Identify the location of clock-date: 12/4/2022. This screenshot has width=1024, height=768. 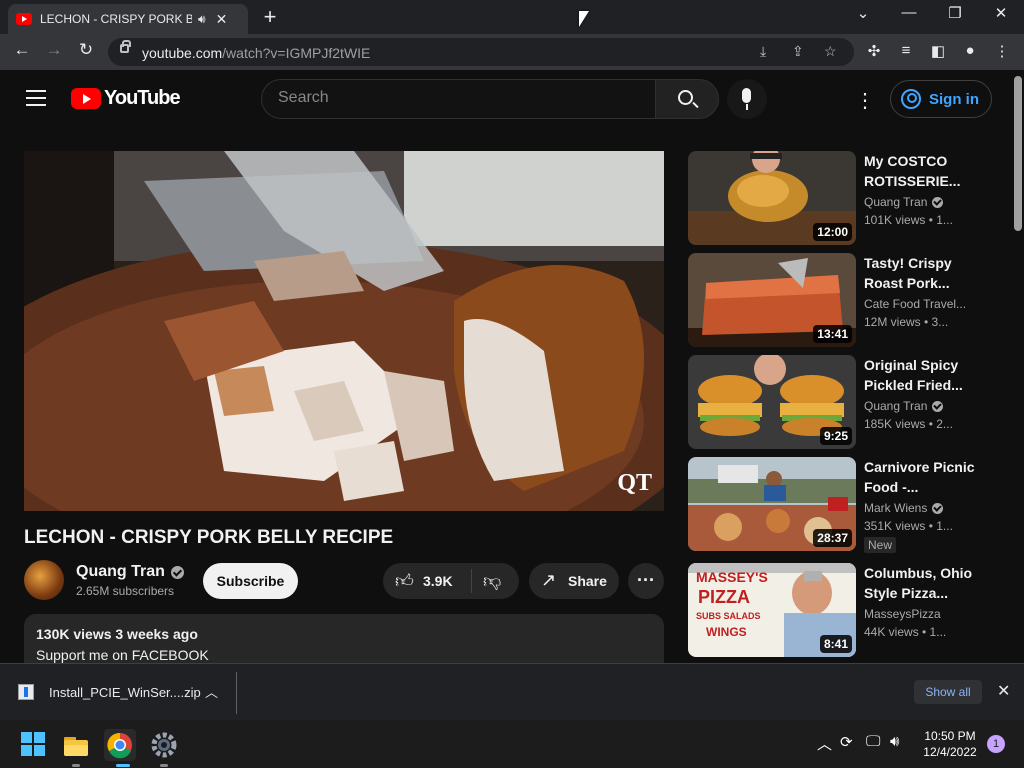
(950, 752).